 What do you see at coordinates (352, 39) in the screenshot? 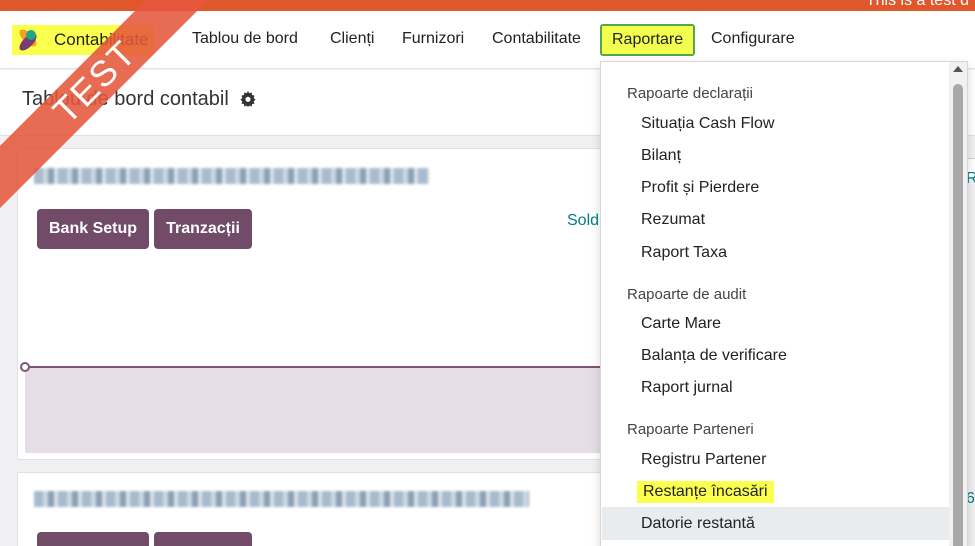
I see `menu-clienti: Clienți` at bounding box center [352, 39].